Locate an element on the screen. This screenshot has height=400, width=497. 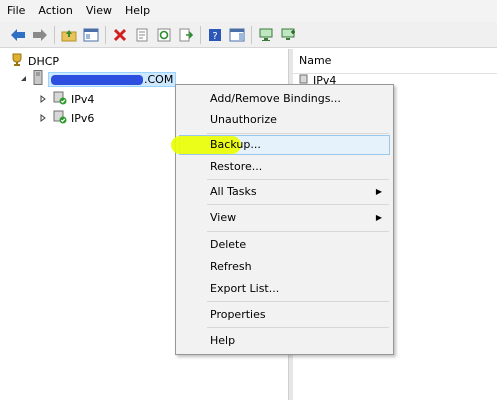
refresh-icon is located at coordinates (164, 35).